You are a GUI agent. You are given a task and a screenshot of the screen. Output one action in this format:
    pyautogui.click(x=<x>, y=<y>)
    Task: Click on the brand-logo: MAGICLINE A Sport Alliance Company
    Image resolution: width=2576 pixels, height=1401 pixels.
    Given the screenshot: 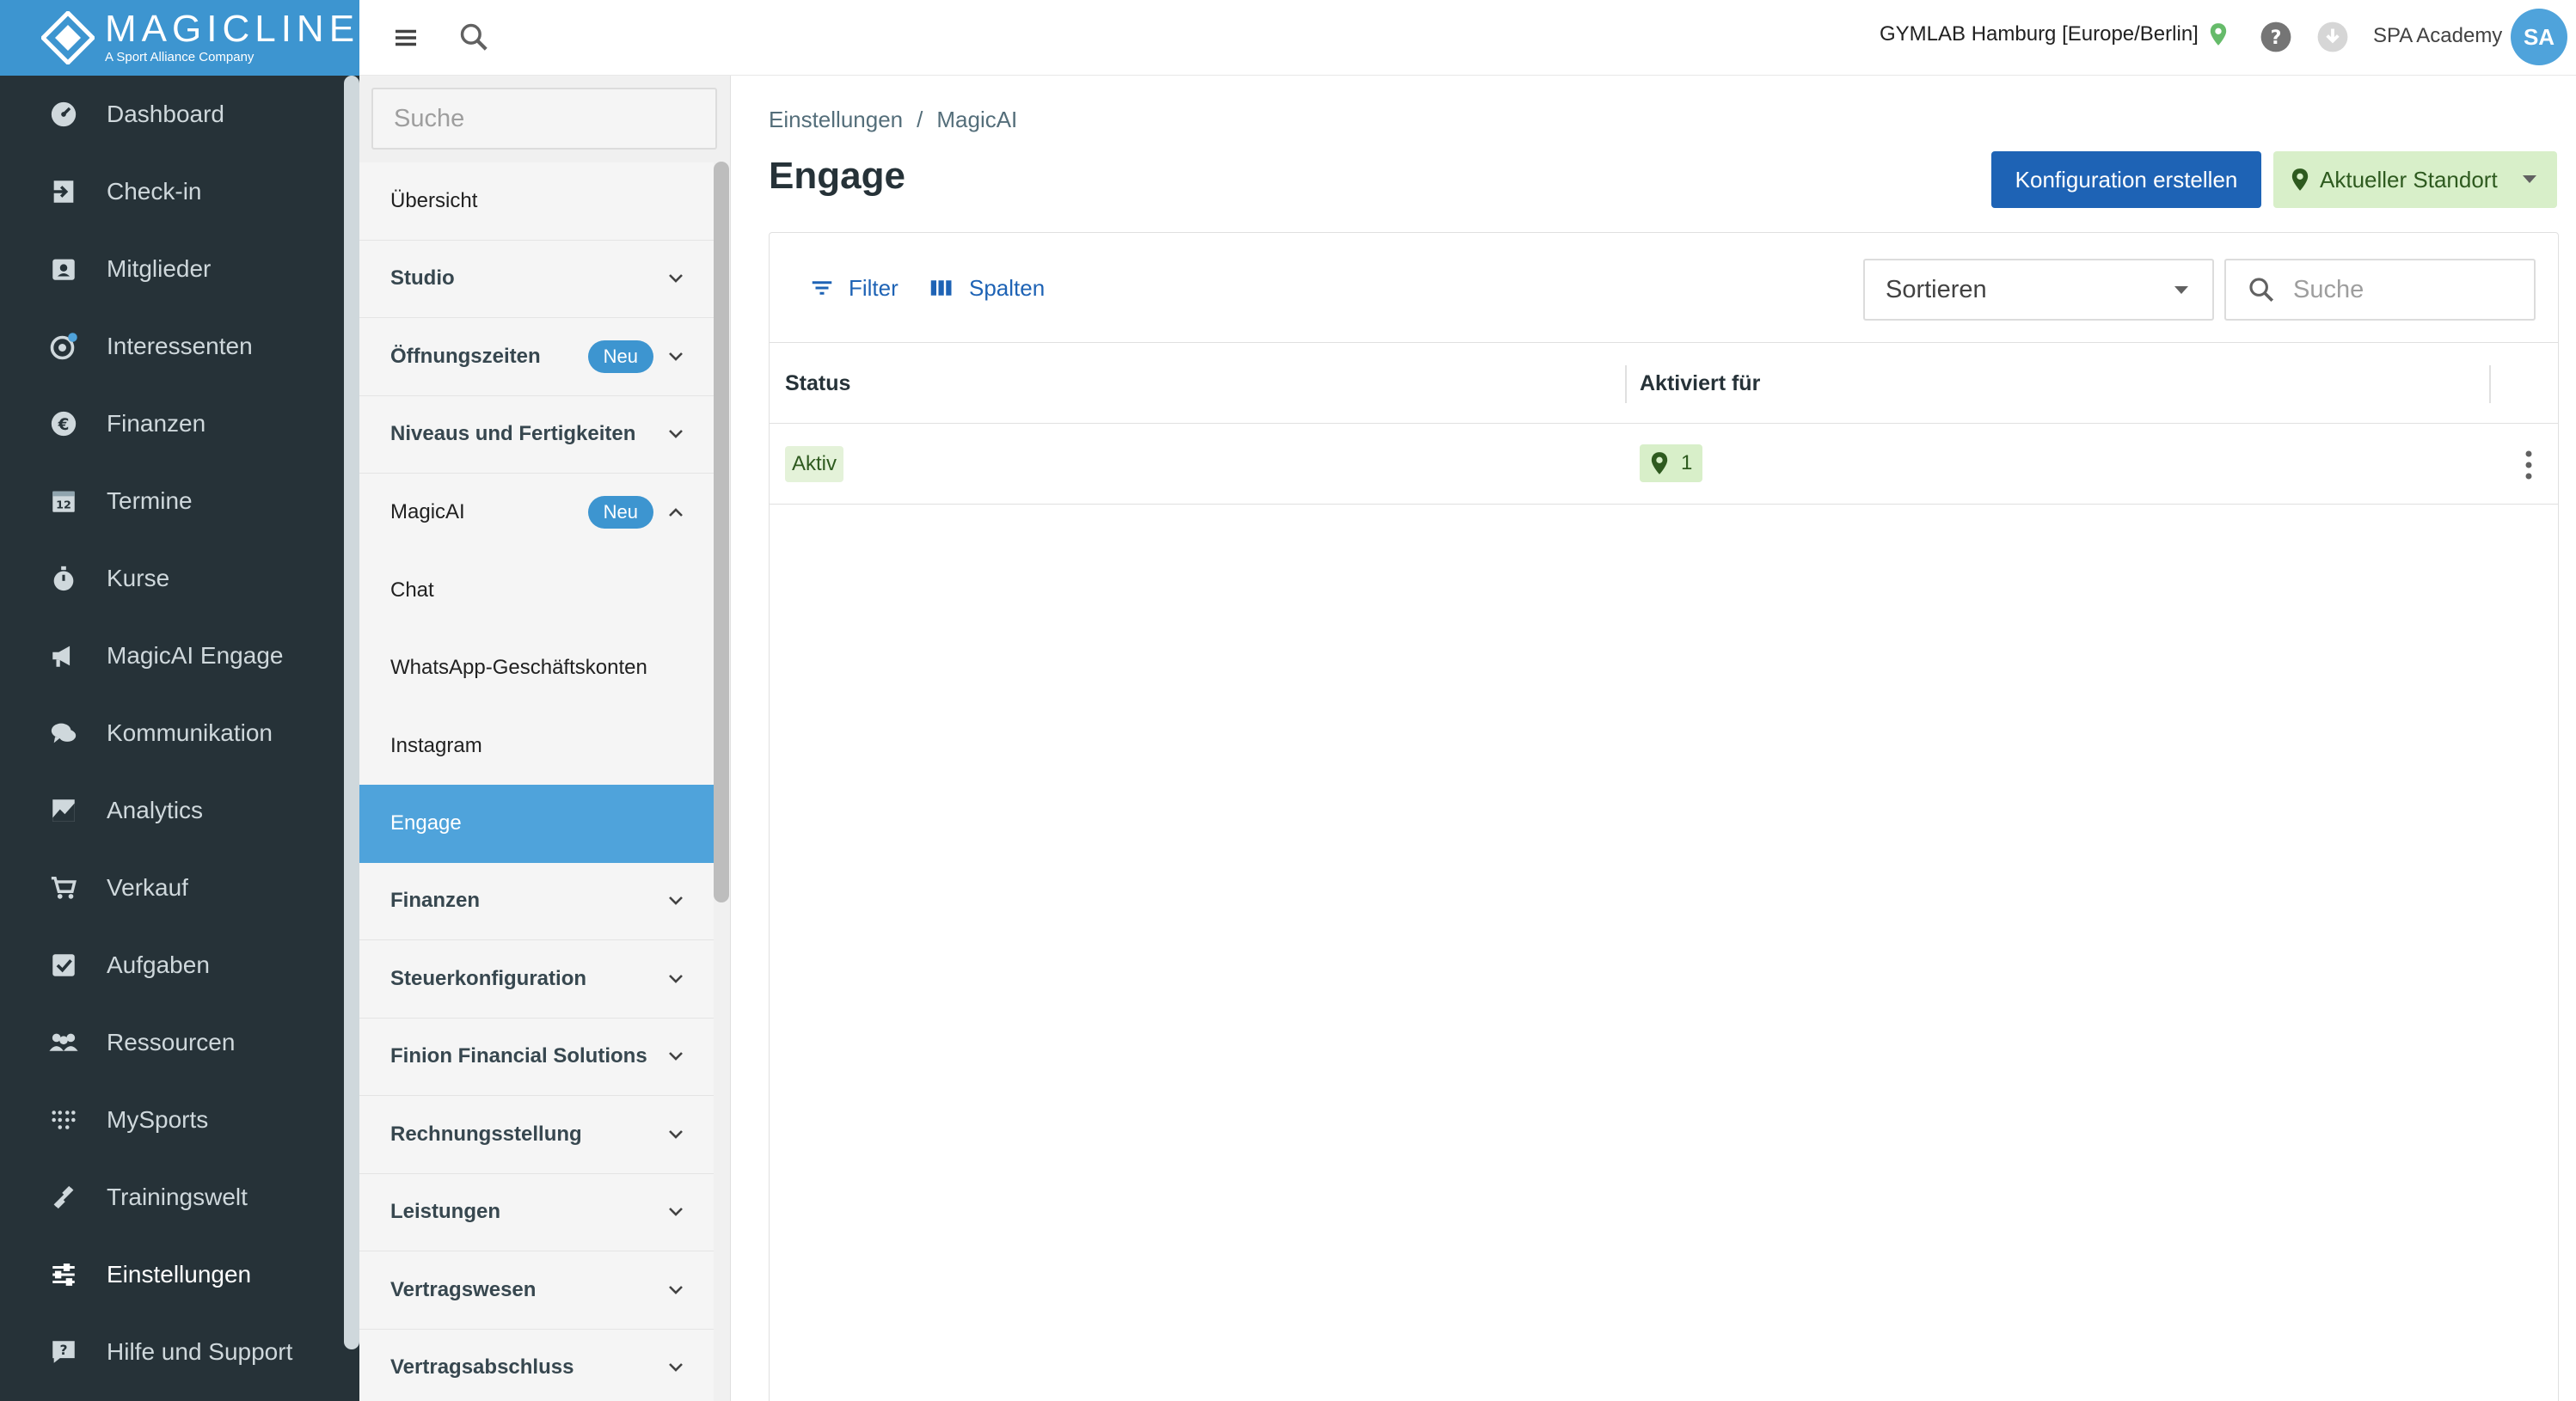 What is the action you would take?
    pyautogui.click(x=179, y=38)
    